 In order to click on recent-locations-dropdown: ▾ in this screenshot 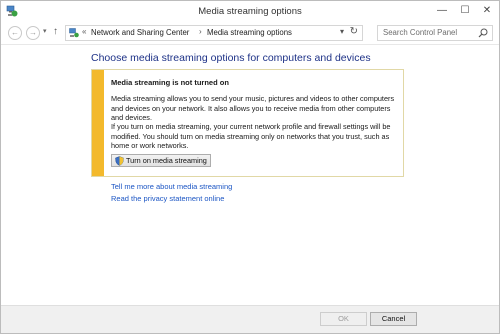, I will do `click(45, 31)`.